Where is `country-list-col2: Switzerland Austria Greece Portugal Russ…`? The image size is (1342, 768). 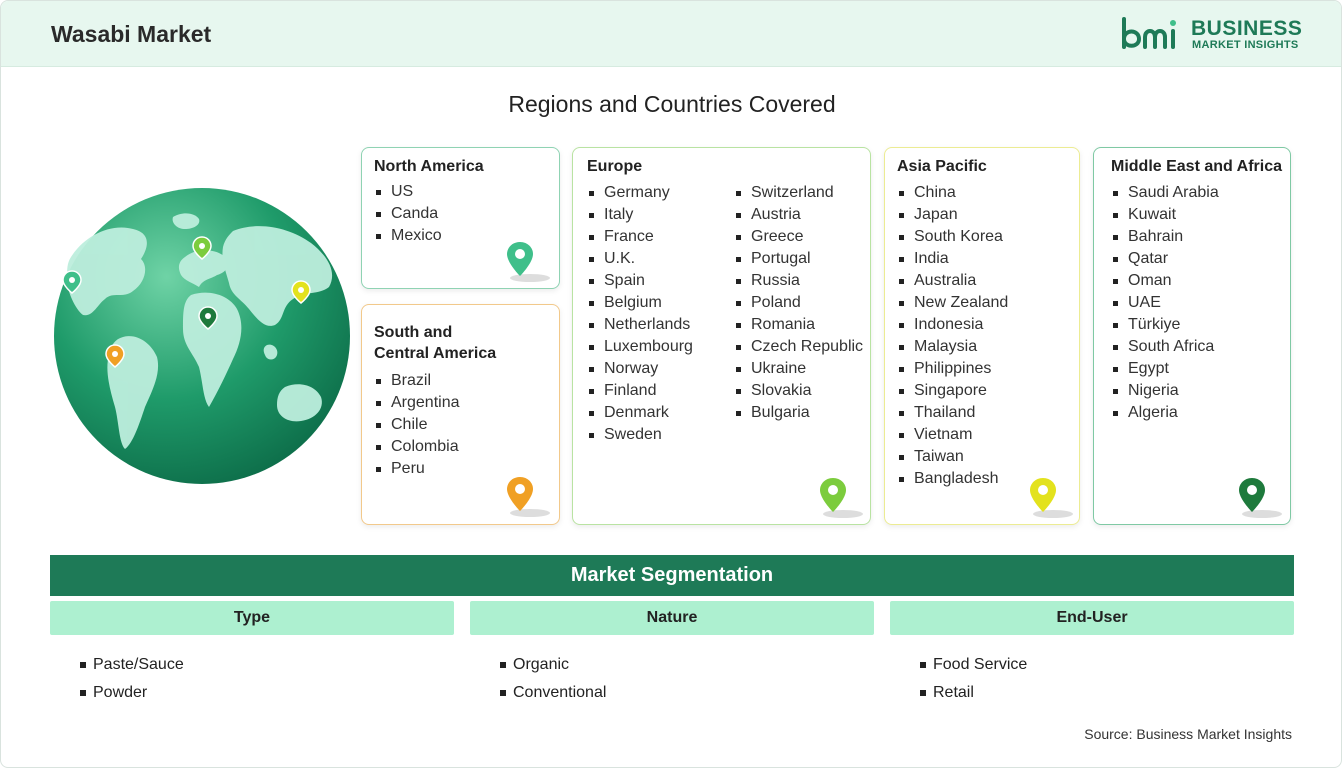 country-list-col2: Switzerland Austria Greece Portugal Russ… is located at coordinates (798, 303).